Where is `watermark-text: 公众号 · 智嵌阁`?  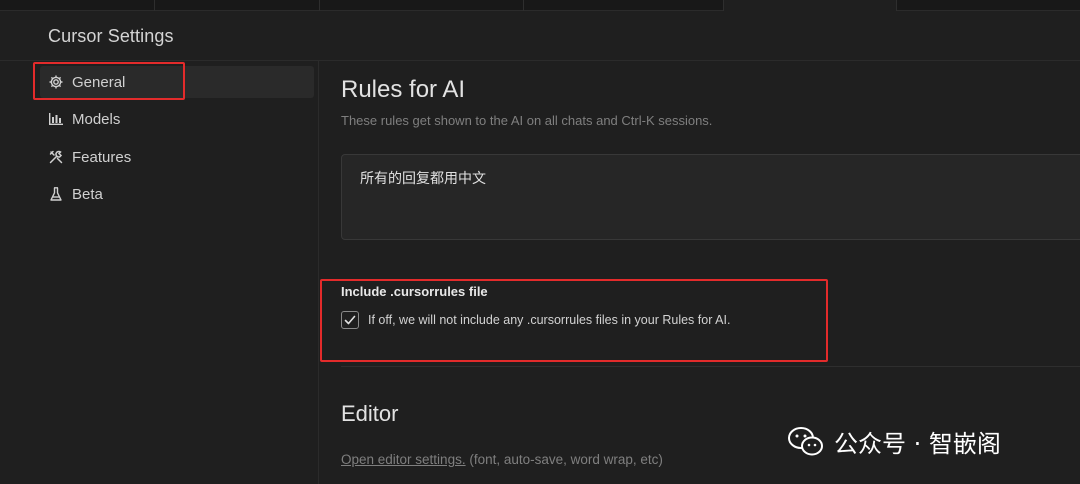
watermark-text: 公众号 · 智嵌阁 is located at coordinates (917, 444).